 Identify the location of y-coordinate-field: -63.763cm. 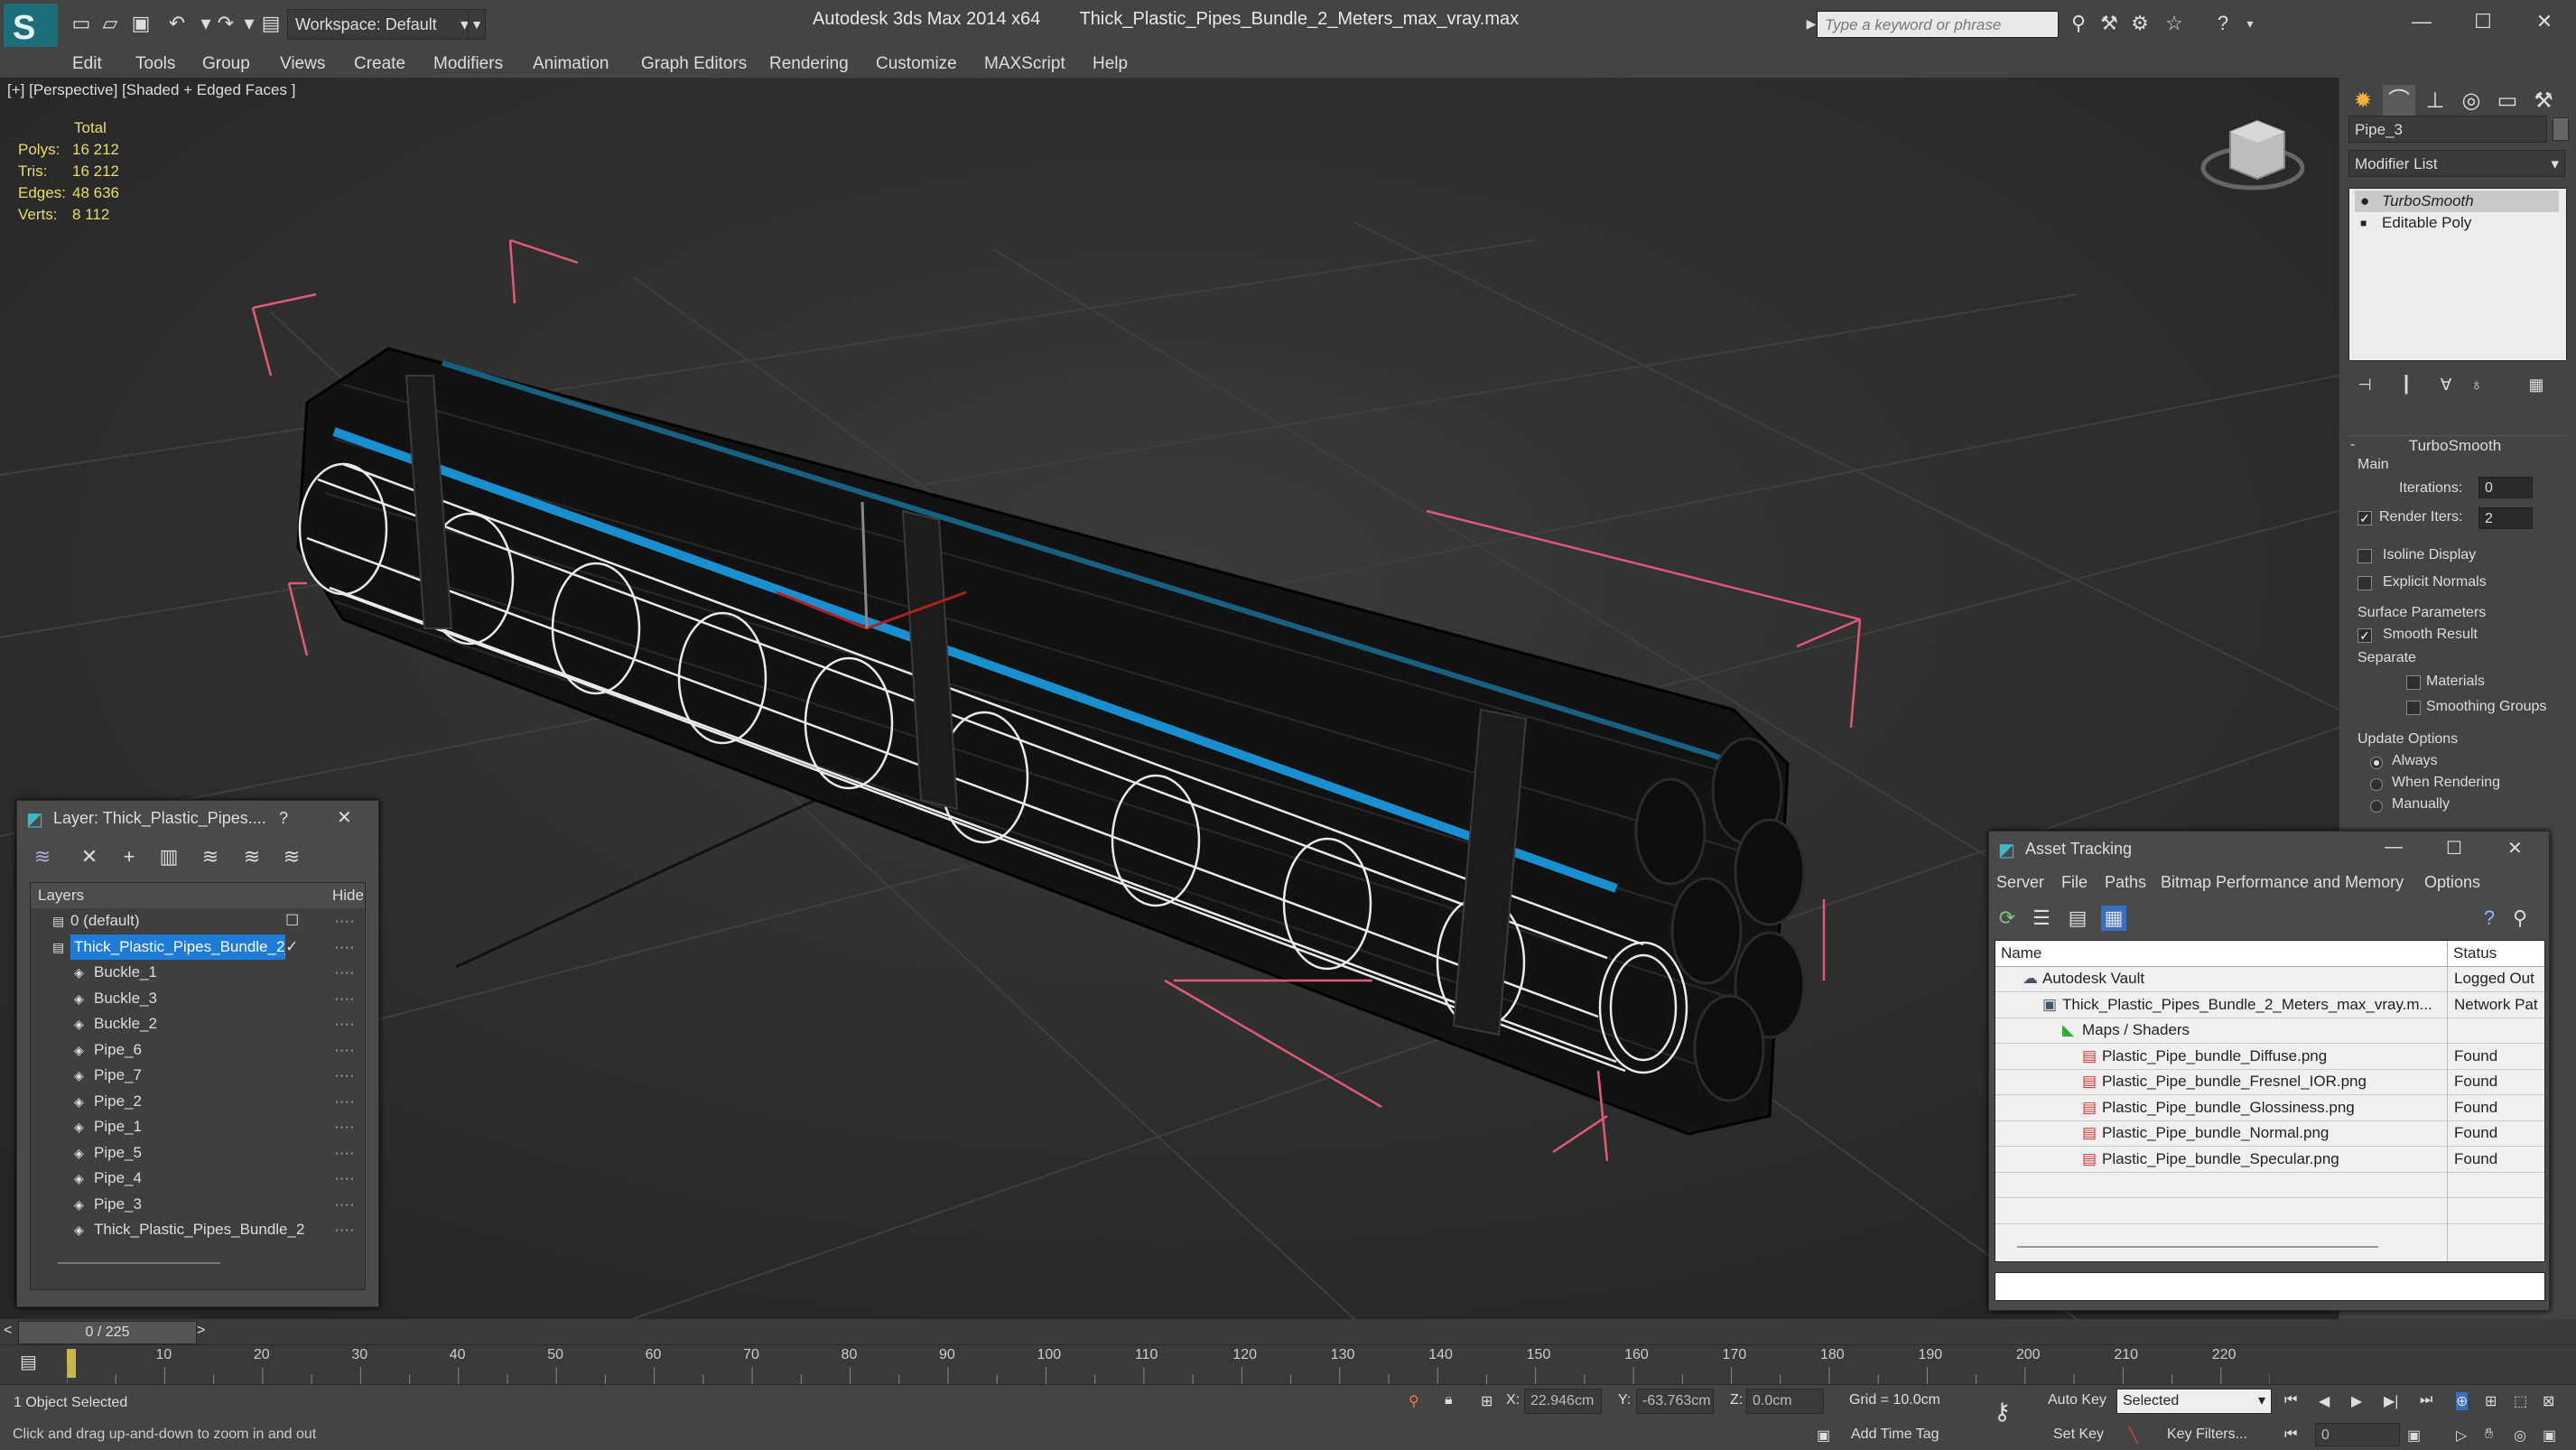
(1675, 1401).